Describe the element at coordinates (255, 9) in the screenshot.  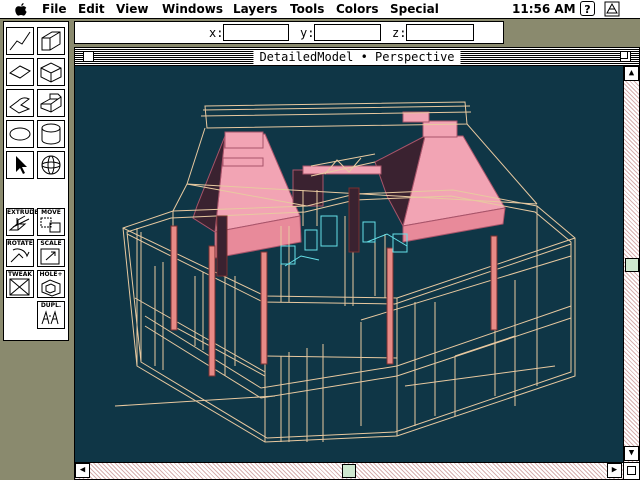
I see `menu-layers: Layers` at that location.